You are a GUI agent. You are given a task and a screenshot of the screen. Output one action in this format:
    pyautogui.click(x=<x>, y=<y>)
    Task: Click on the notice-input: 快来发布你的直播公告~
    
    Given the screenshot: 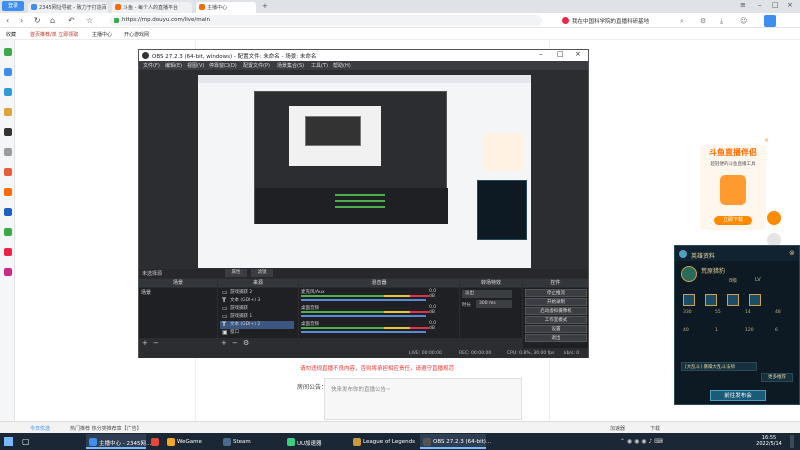 What is the action you would take?
    pyautogui.click(x=423, y=399)
    